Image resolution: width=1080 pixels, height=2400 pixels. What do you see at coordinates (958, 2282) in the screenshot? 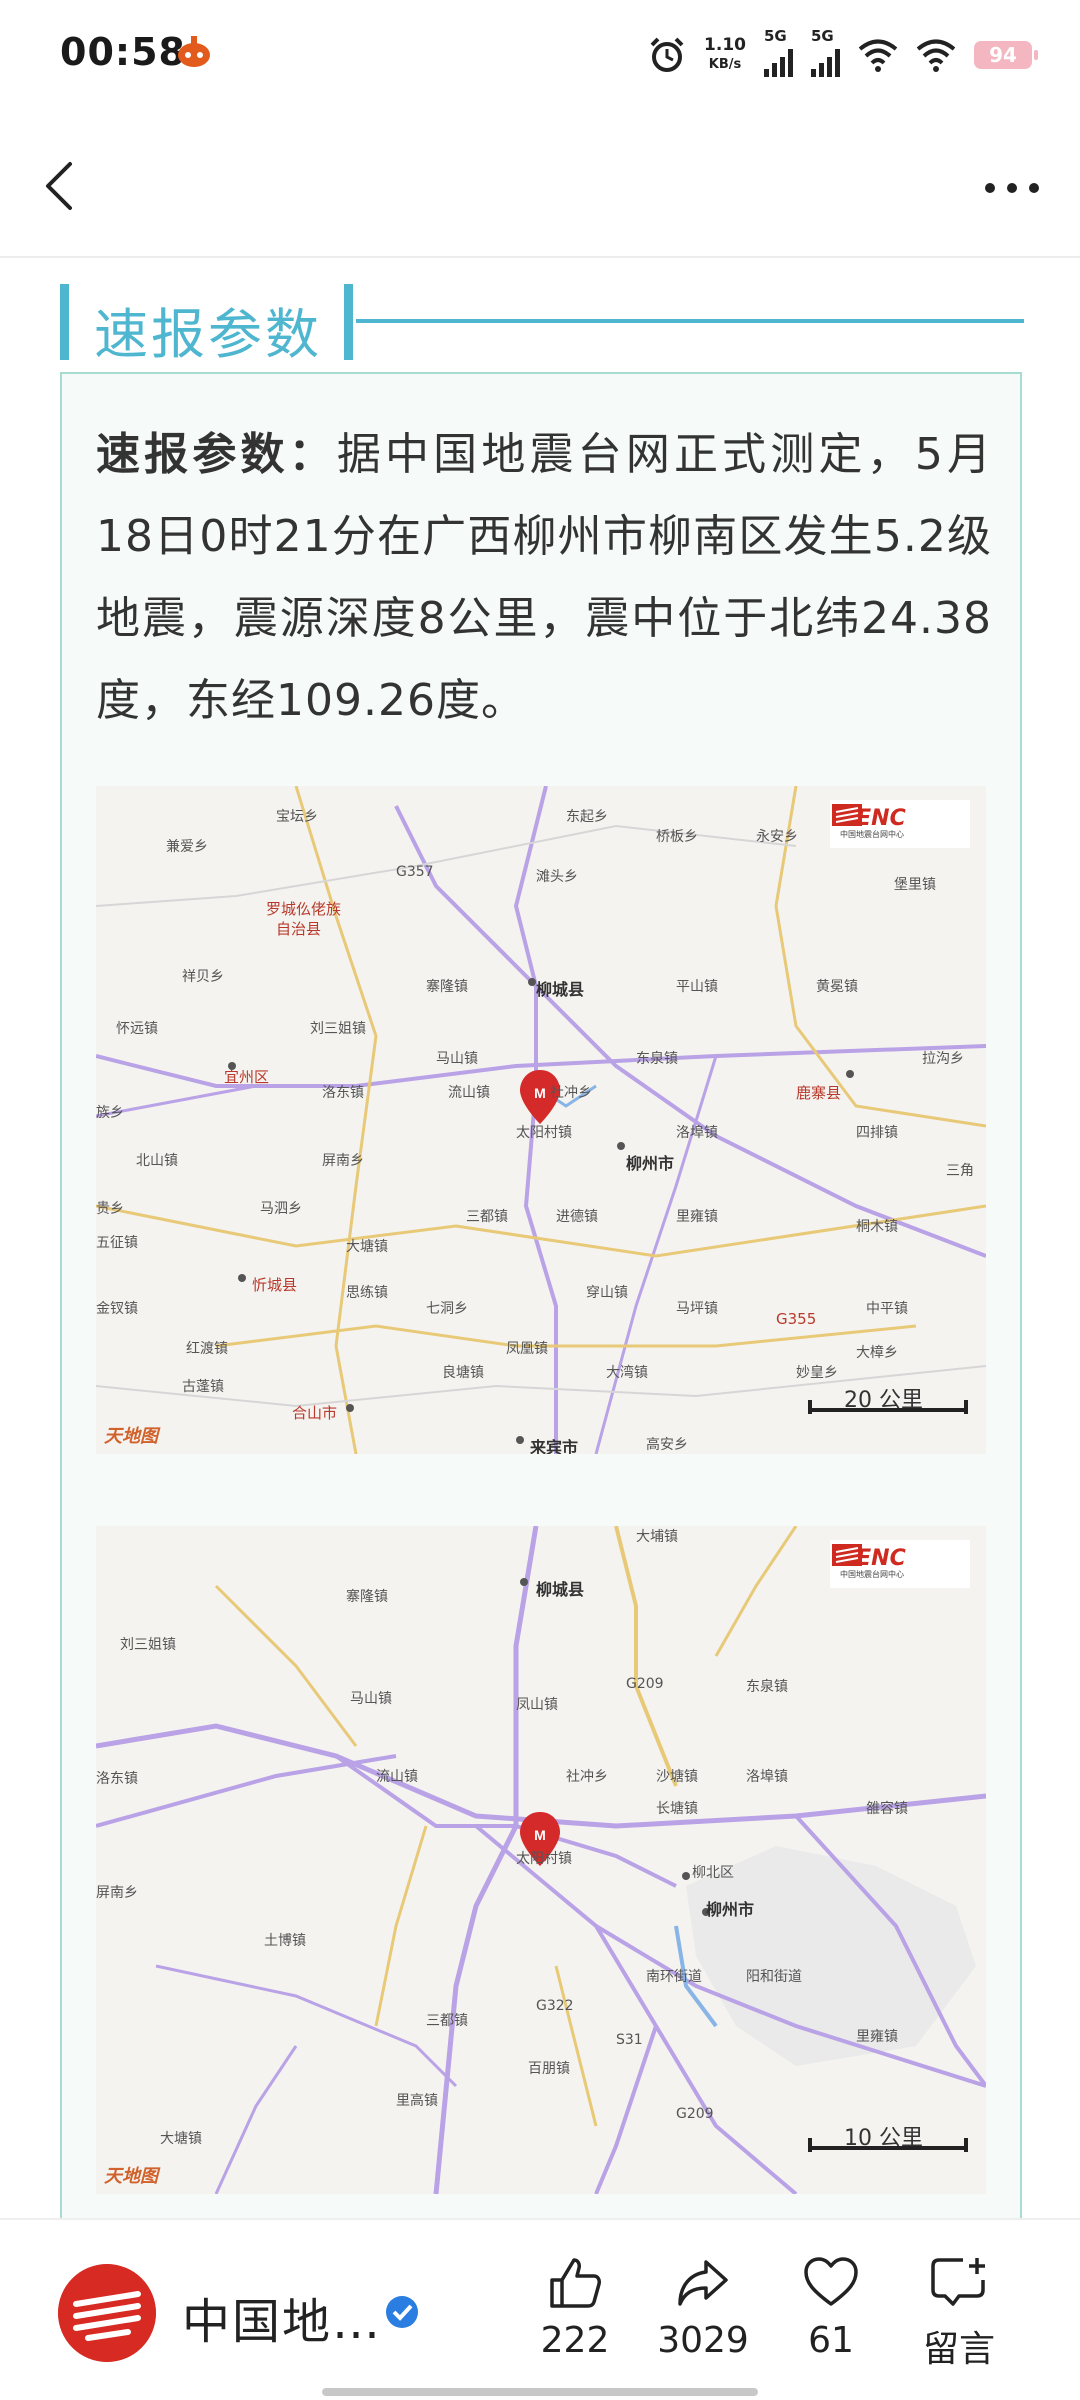
I see `comment-add-icon` at bounding box center [958, 2282].